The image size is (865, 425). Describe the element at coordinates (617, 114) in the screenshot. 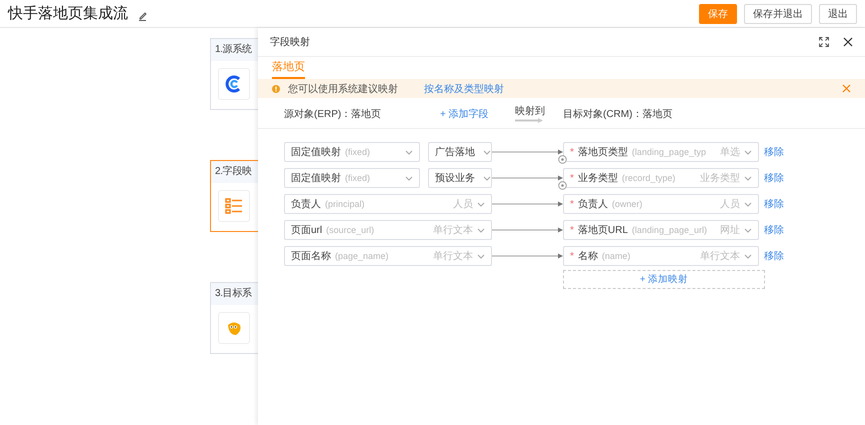

I see `target-object-label: 目标对象(CRM)：落地页` at that location.